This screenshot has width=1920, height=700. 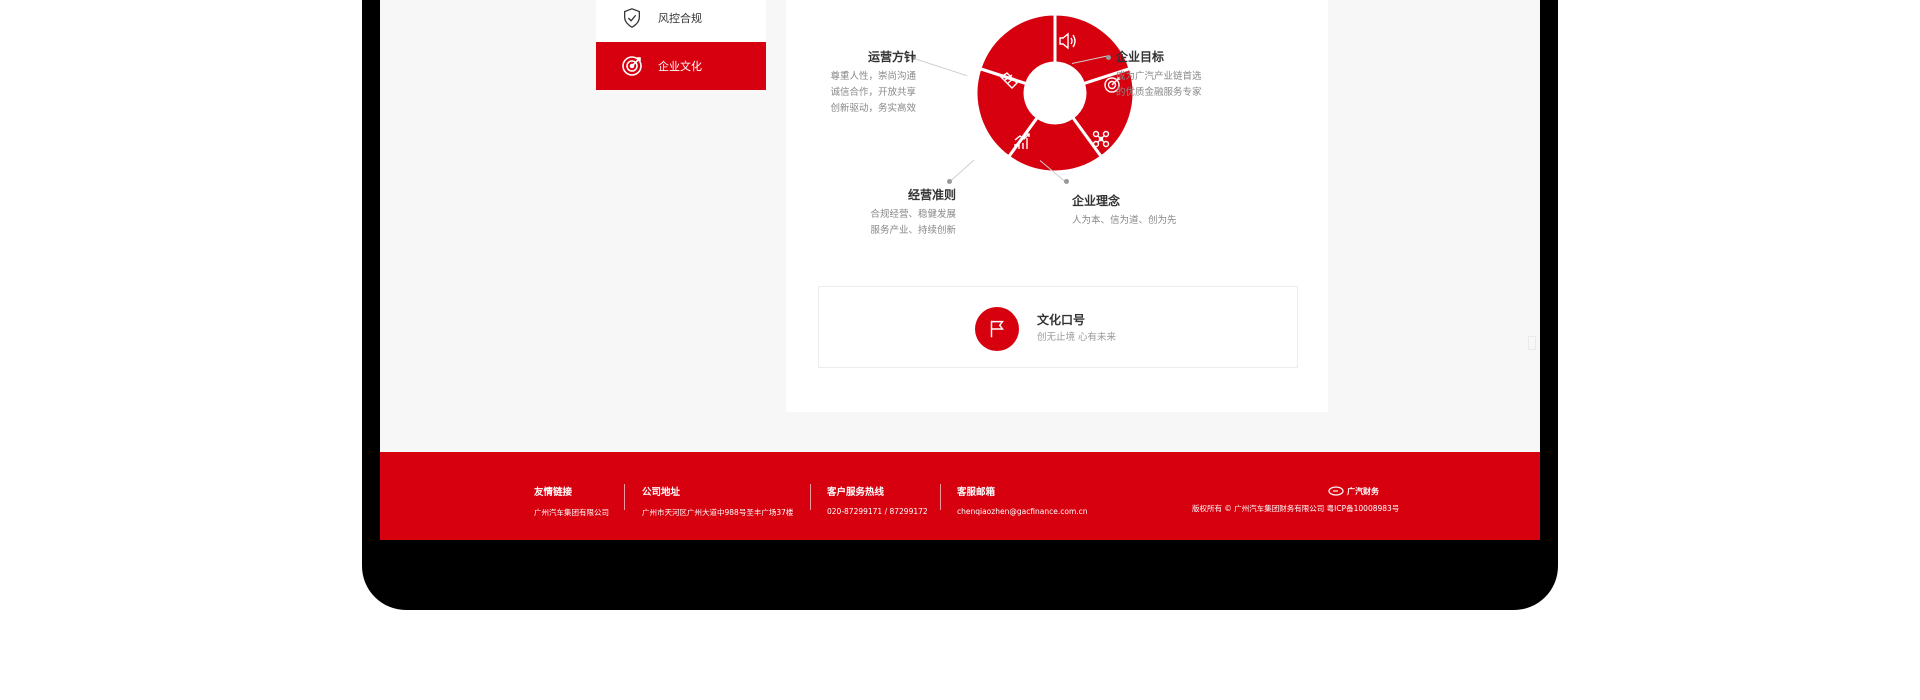 What do you see at coordinates (1140, 57) in the screenshot?
I see `culture-item-title: 企业目标` at bounding box center [1140, 57].